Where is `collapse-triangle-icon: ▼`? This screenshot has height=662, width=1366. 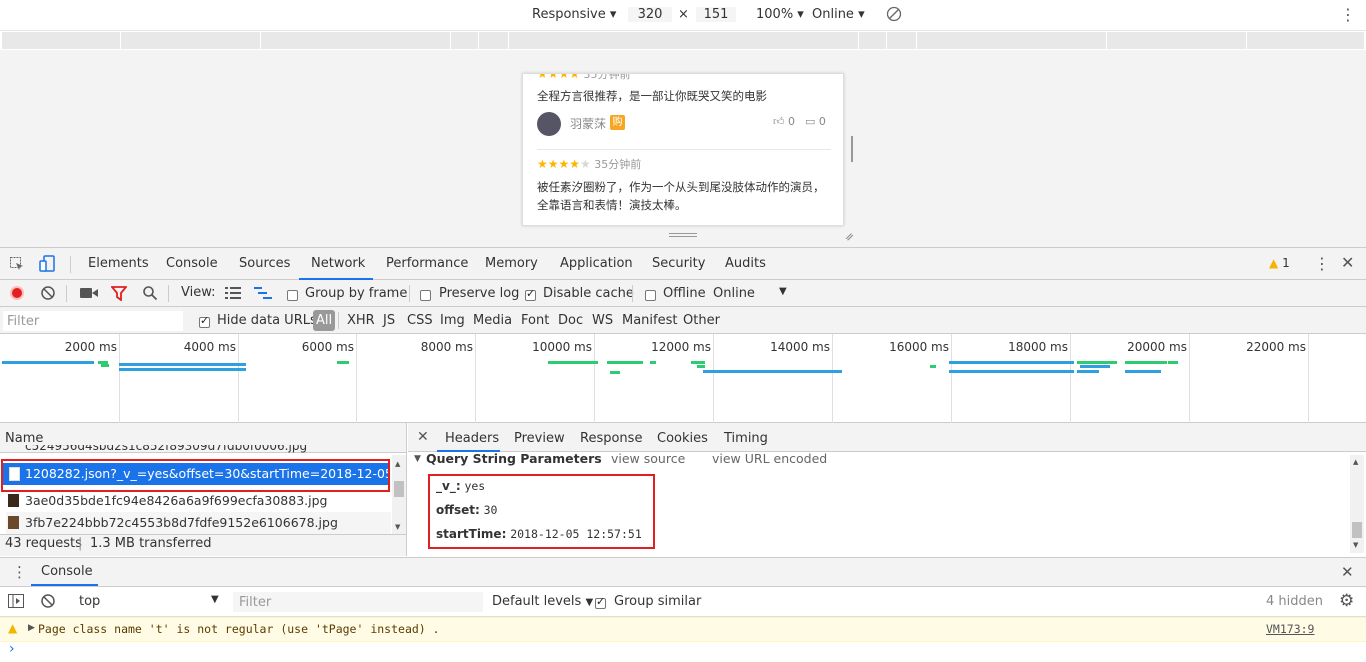
collapse-triangle-icon: ▼ is located at coordinates (417, 459).